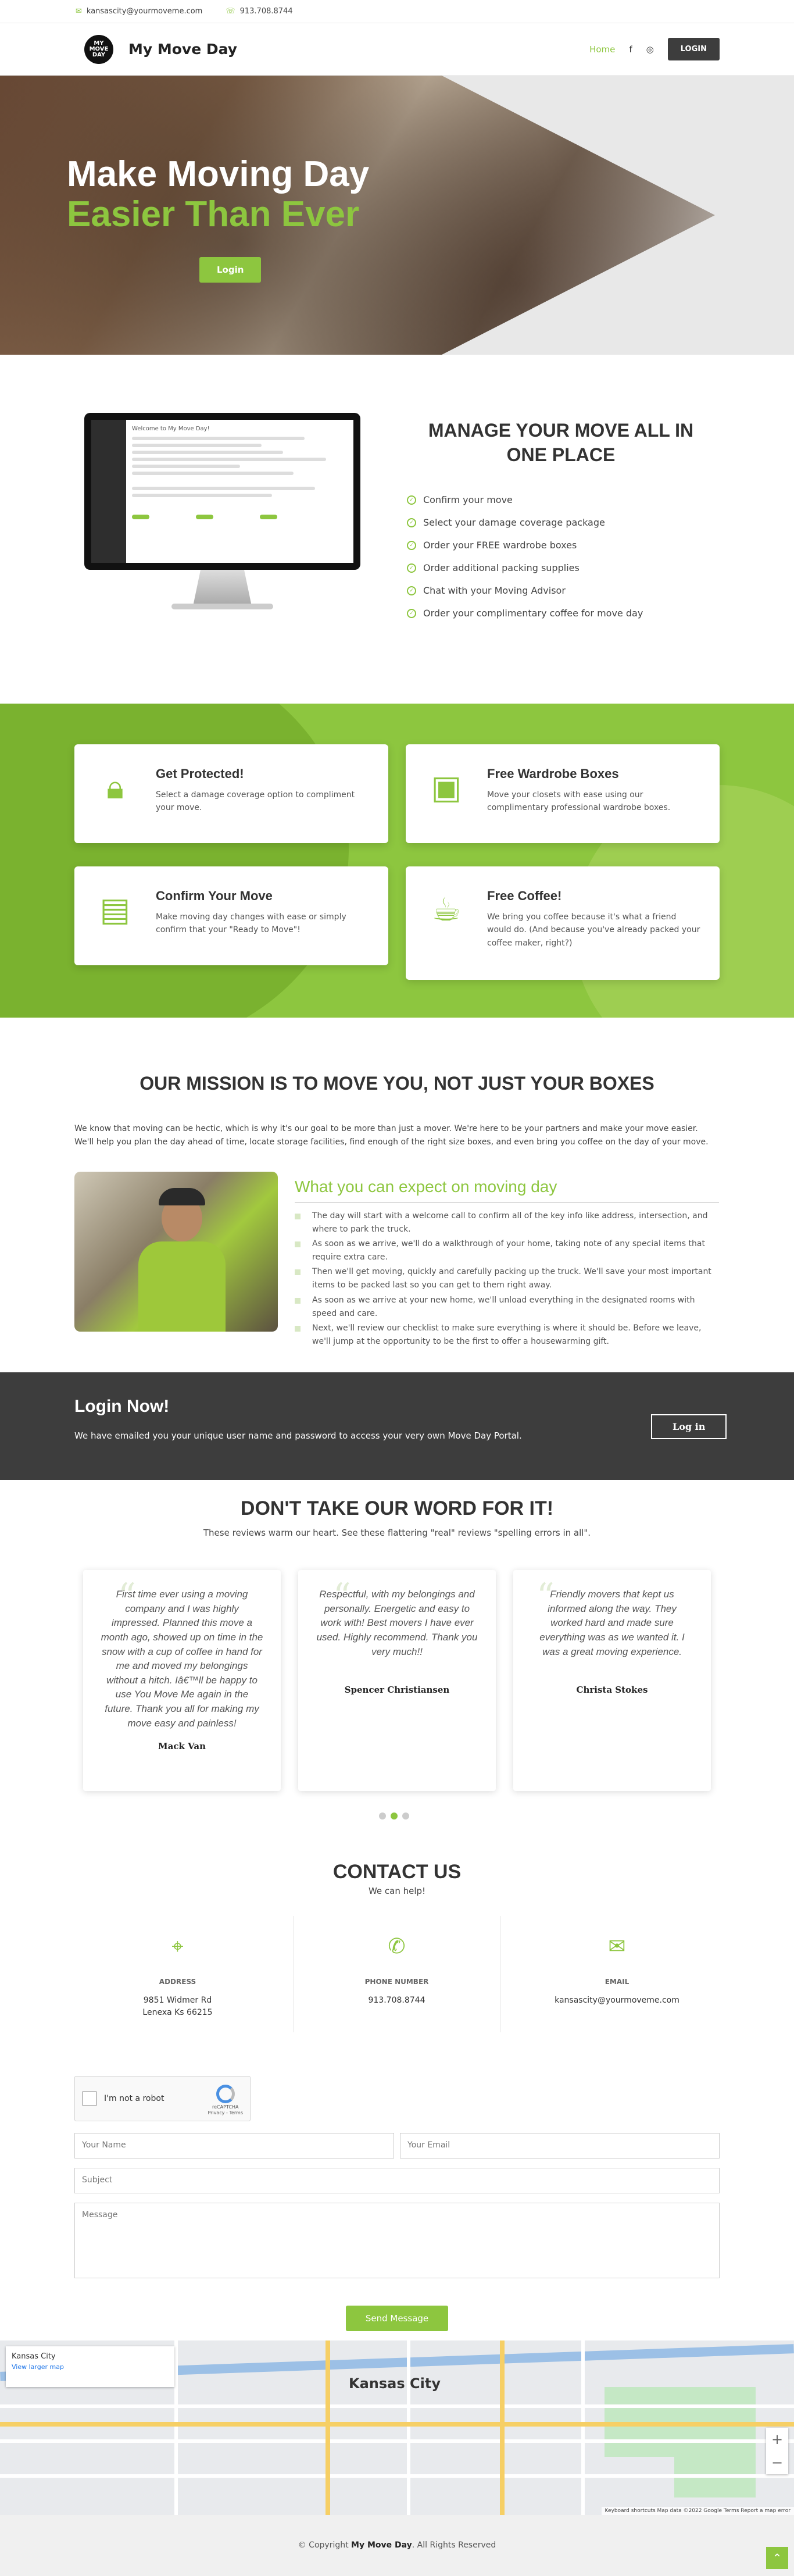 The width and height of the screenshot is (794, 2576). I want to click on monitor-screen: Welcome to My Move Day!, so click(222, 492).